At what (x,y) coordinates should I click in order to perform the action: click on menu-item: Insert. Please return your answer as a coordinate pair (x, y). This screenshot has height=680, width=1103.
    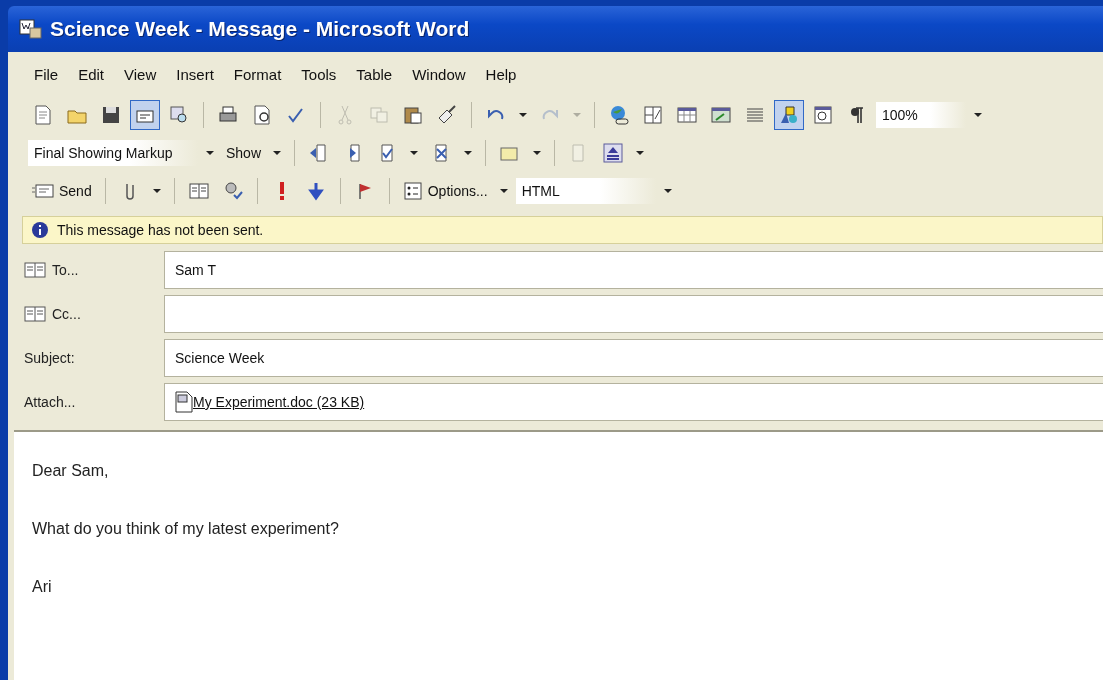
    Looking at the image, I should click on (195, 74).